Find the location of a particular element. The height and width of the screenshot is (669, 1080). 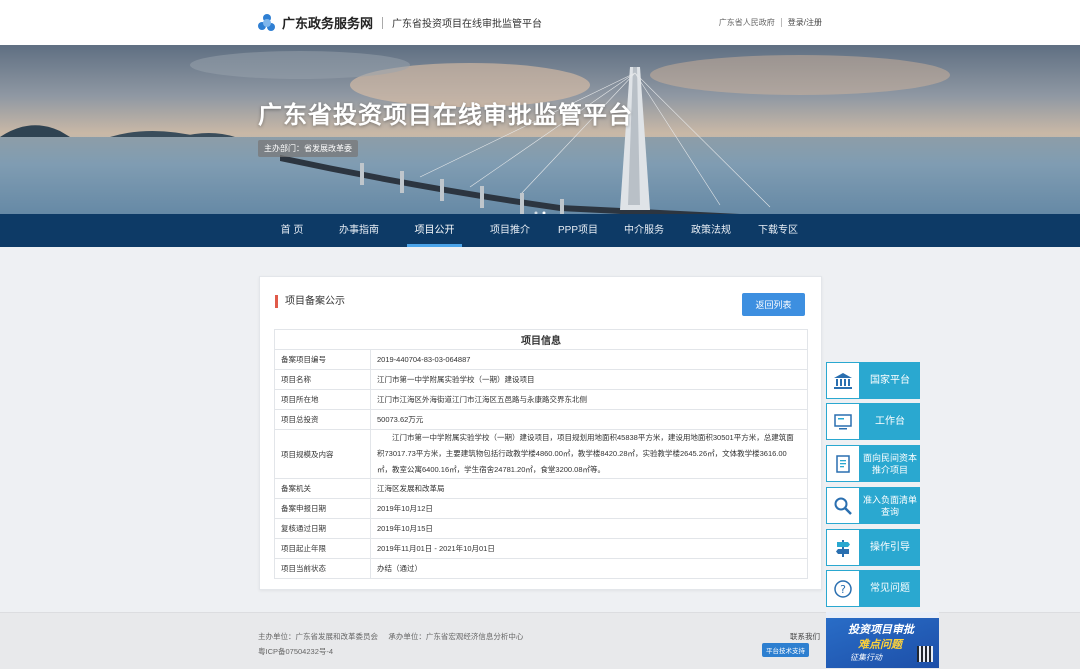

national-platform-button: 国家平台 is located at coordinates (873, 380).